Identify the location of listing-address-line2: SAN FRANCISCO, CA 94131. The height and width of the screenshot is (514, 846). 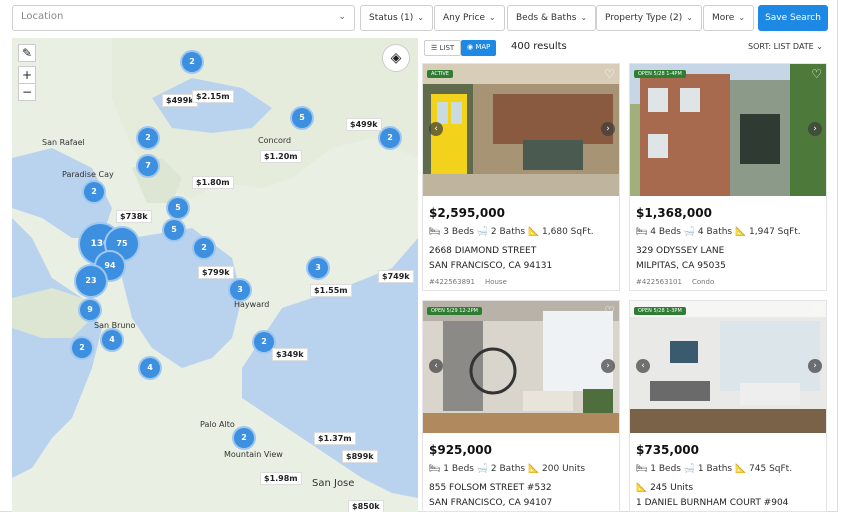
(491, 266).